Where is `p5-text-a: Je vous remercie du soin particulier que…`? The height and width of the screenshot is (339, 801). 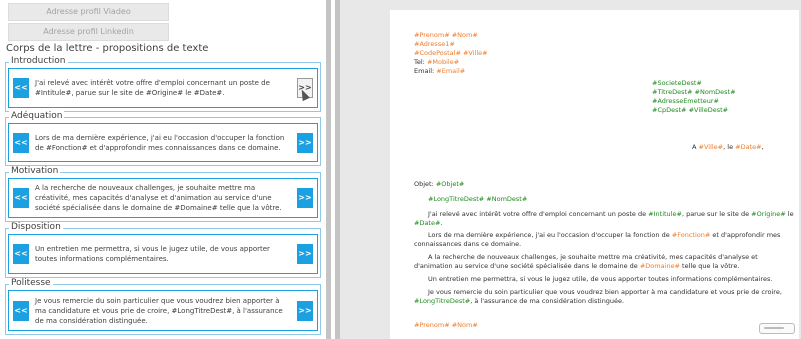 p5-text-a: Je vous remercie du soin particulier que… is located at coordinates (605, 292).